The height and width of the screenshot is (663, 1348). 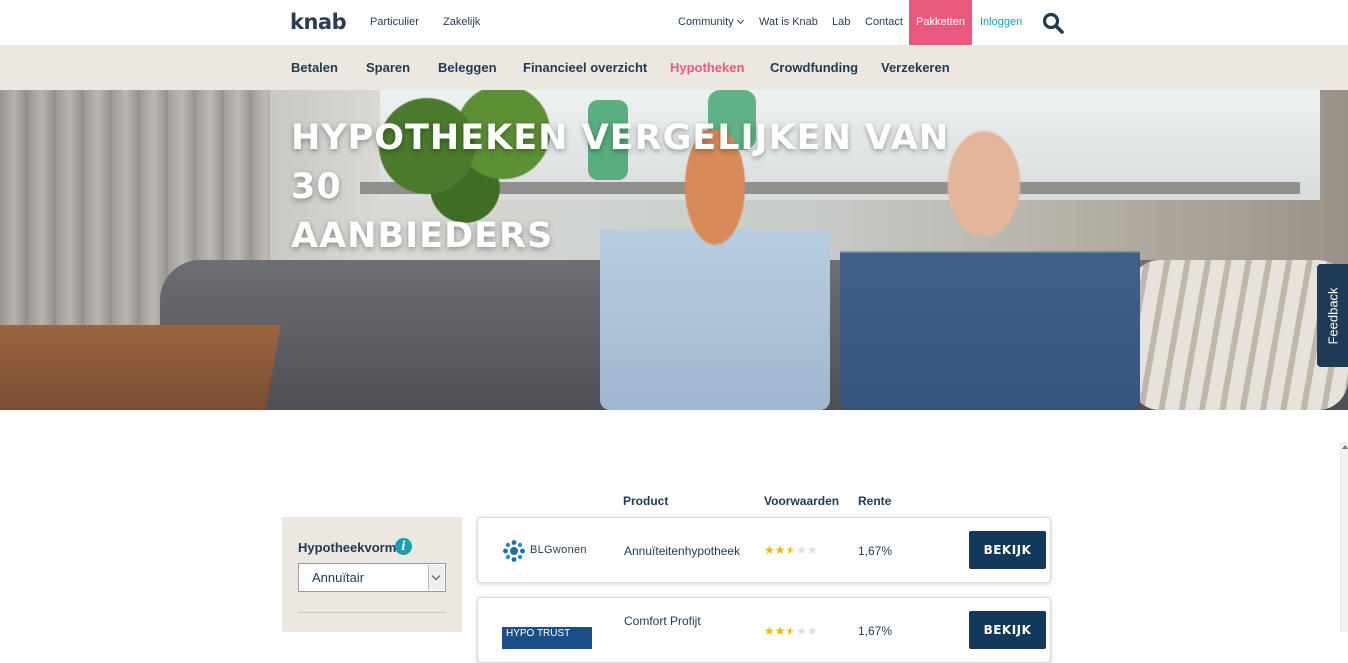 I want to click on feedback-label: Feedback, so click(x=1332, y=315).